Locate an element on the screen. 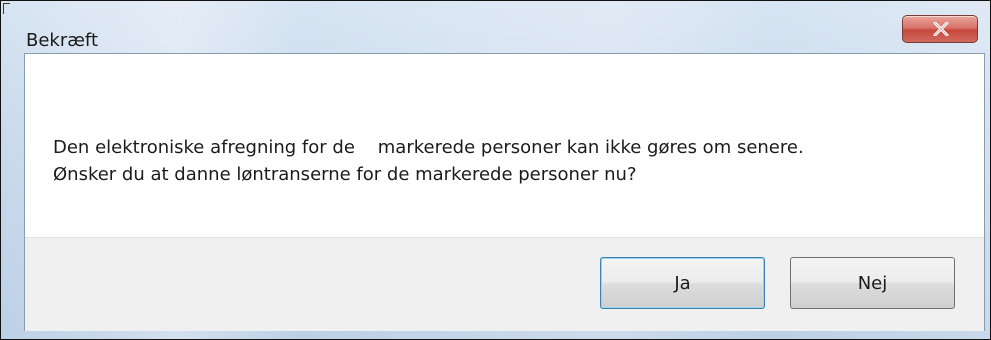 This screenshot has height=340, width=991. close-x-icon is located at coordinates (941, 29).